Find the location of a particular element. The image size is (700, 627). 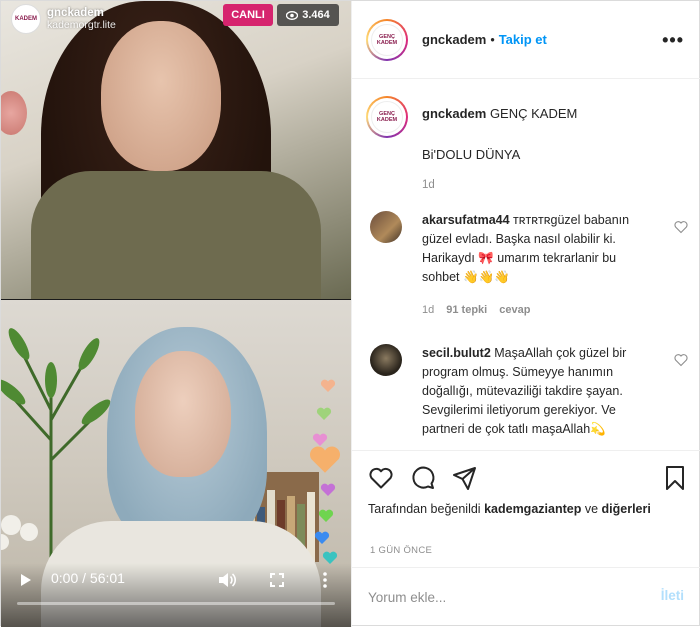

host-face is located at coordinates (161, 96).